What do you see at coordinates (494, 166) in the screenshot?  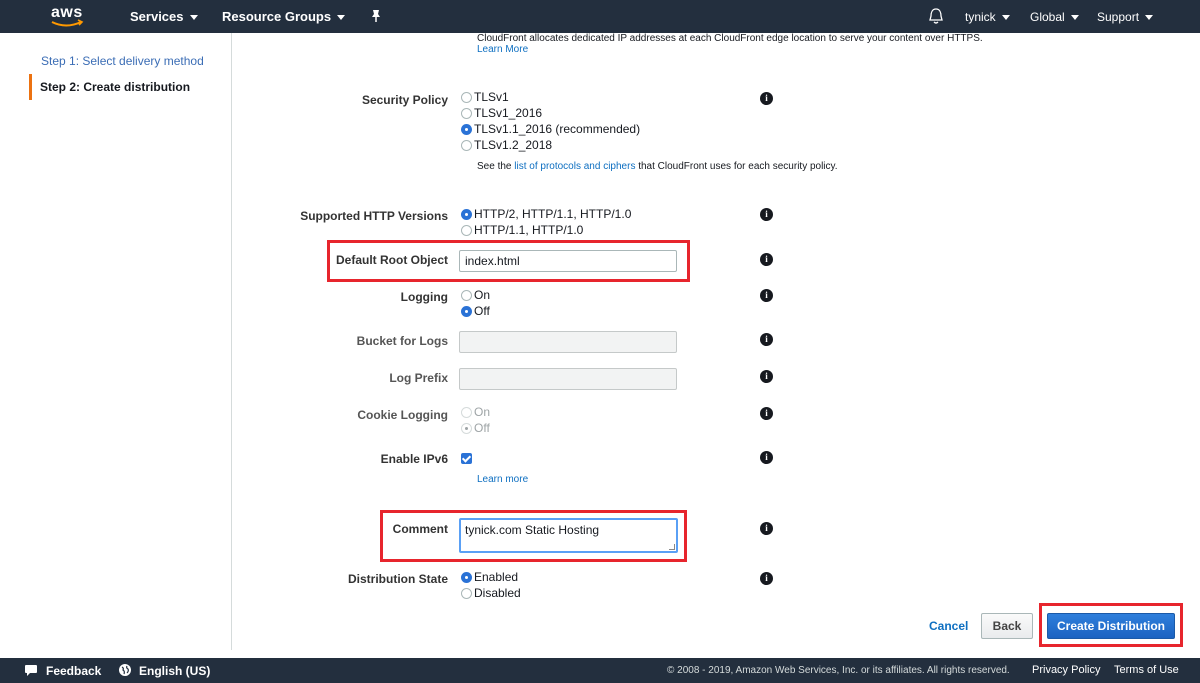 I see `note-prefix: See the` at bounding box center [494, 166].